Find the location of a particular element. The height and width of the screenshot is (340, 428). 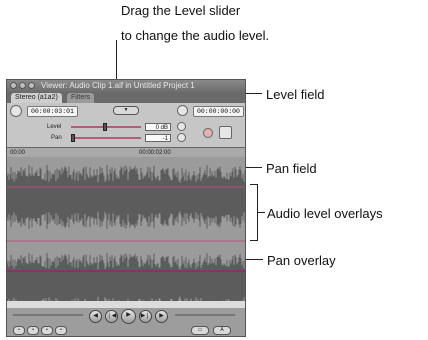

play-button: ▶ is located at coordinates (128, 316).